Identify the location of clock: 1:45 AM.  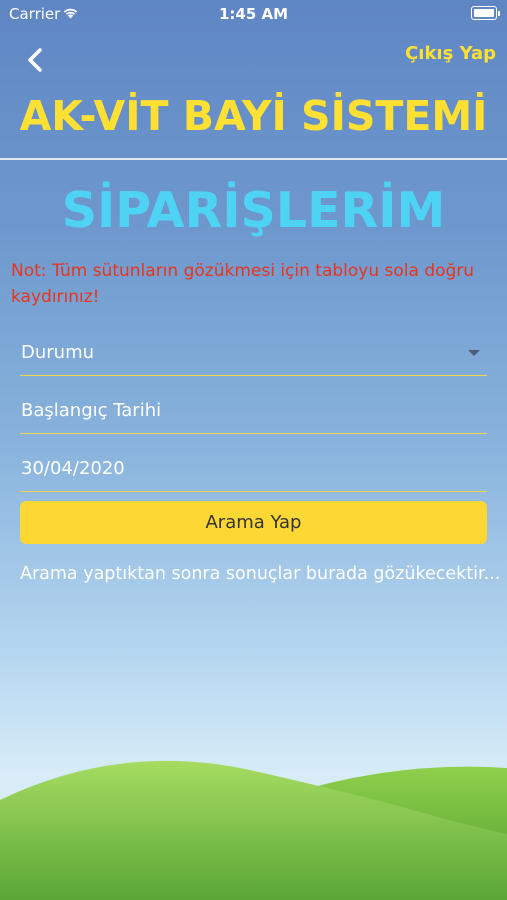
(253, 14).